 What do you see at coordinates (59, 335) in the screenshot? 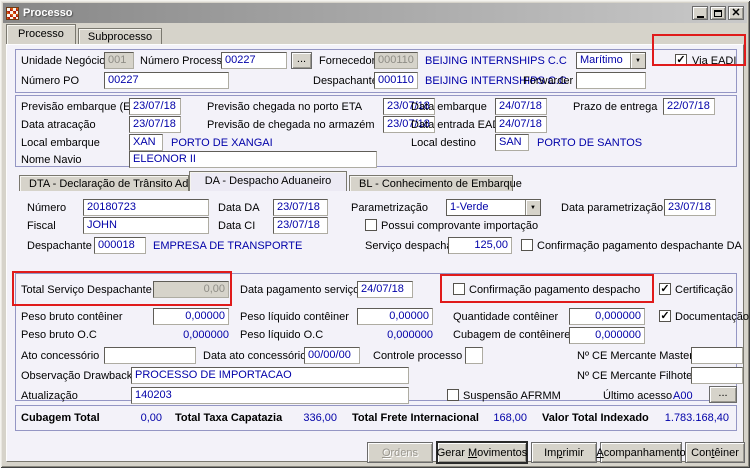
I see `peso-bruto-oc-label: Peso bruto O.C` at bounding box center [59, 335].